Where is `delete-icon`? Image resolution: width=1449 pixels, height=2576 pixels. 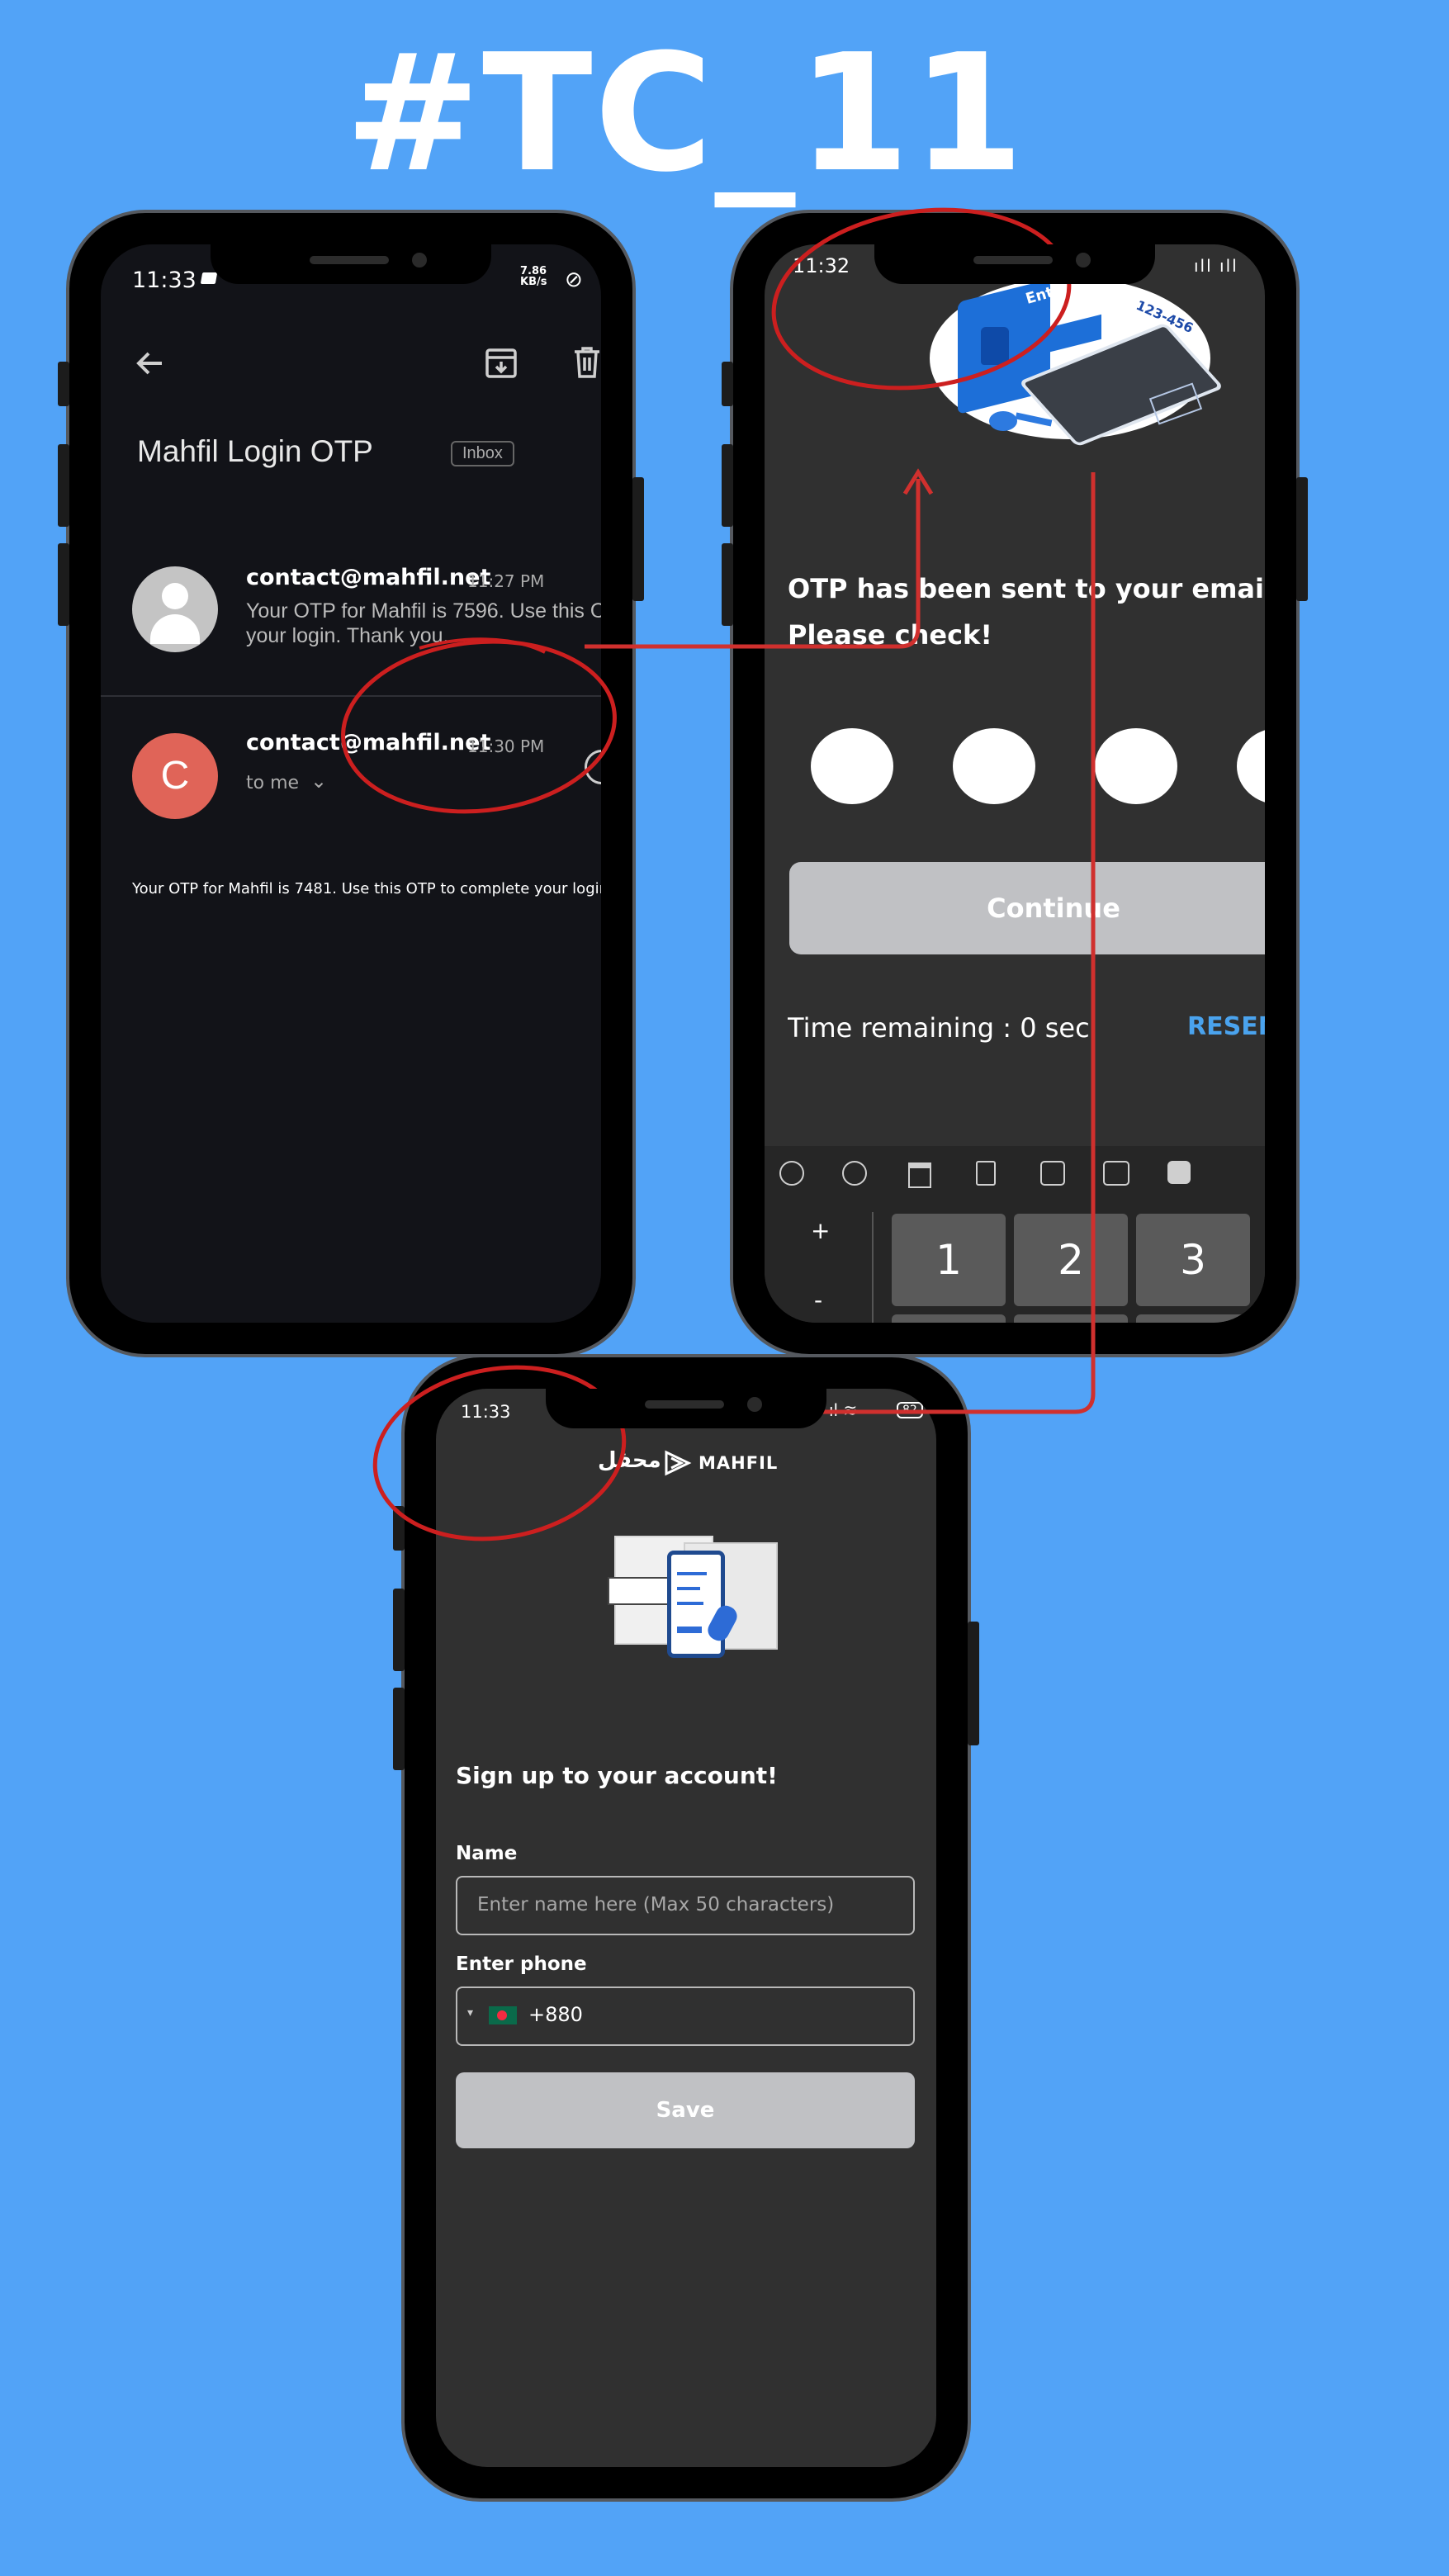
delete-icon is located at coordinates (584, 362).